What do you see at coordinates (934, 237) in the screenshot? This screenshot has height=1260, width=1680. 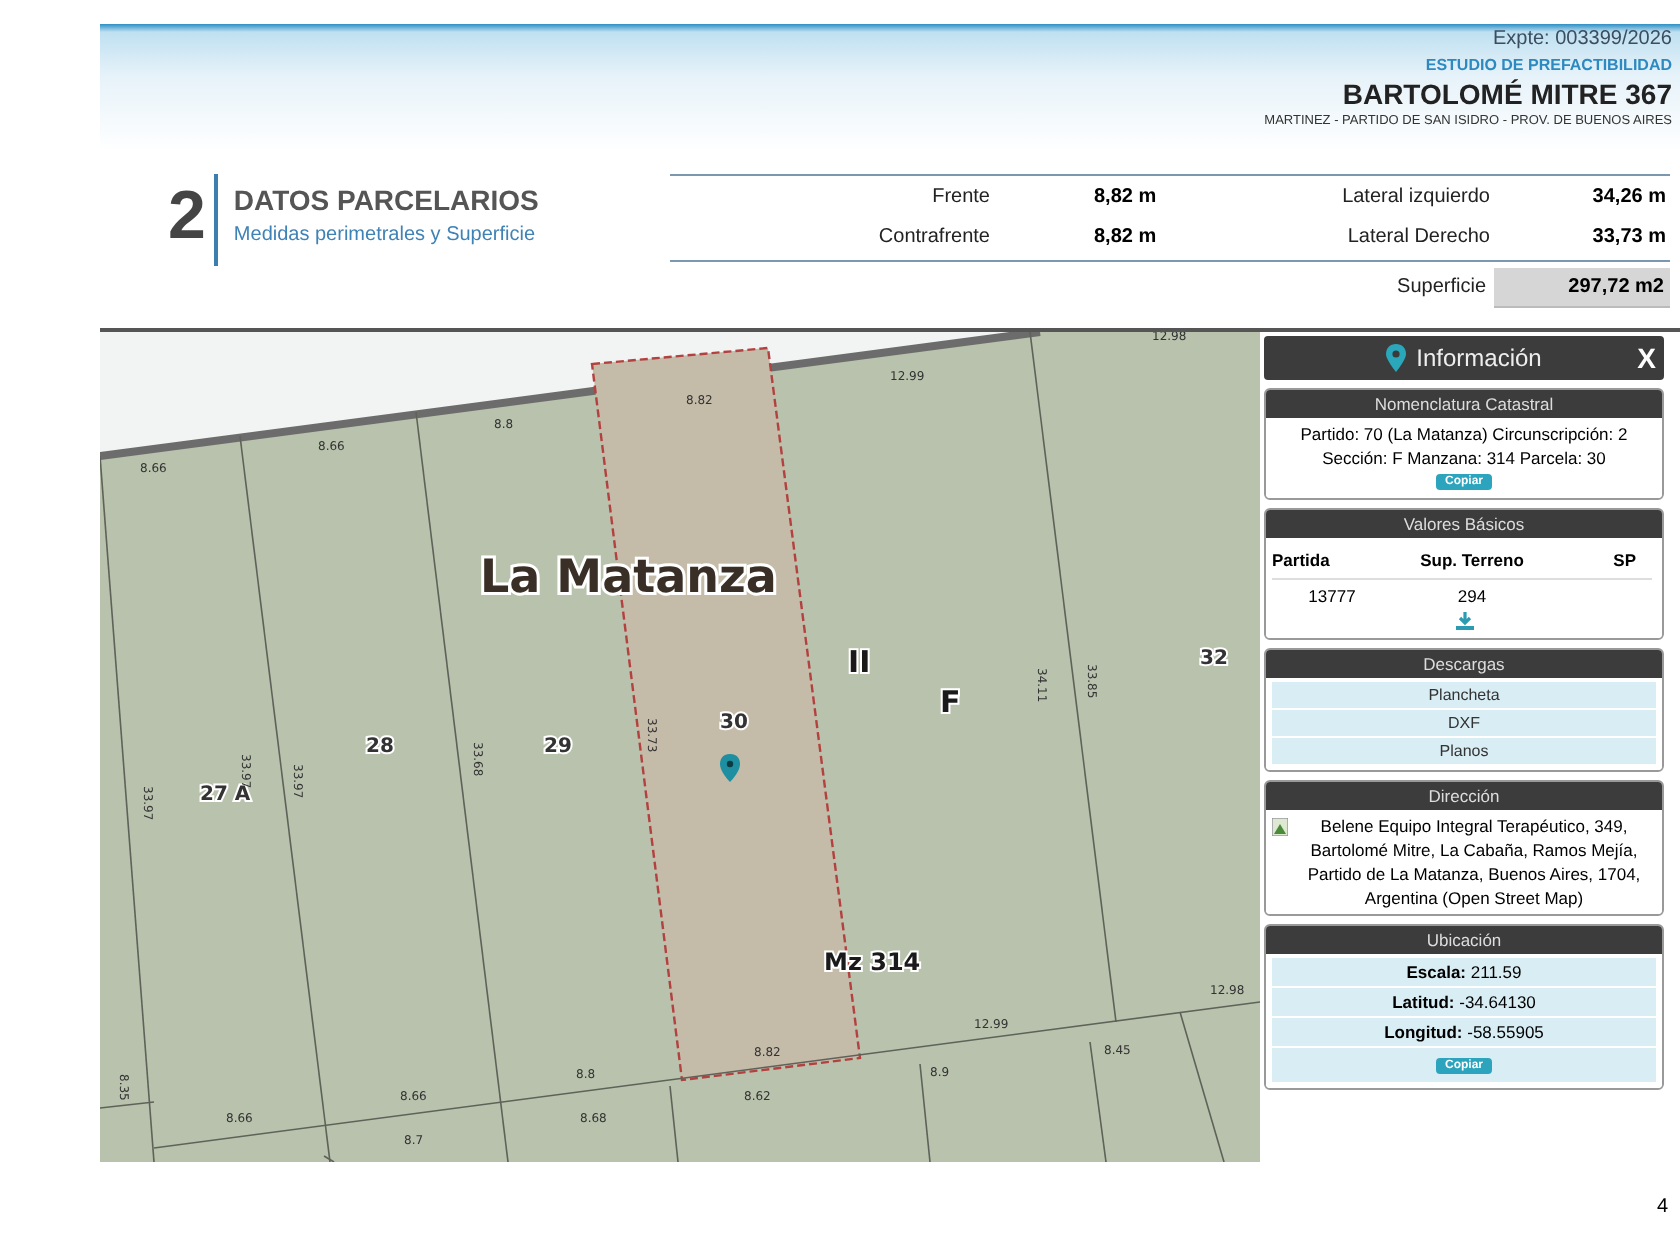 I see `measure-label: Contrafrente` at bounding box center [934, 237].